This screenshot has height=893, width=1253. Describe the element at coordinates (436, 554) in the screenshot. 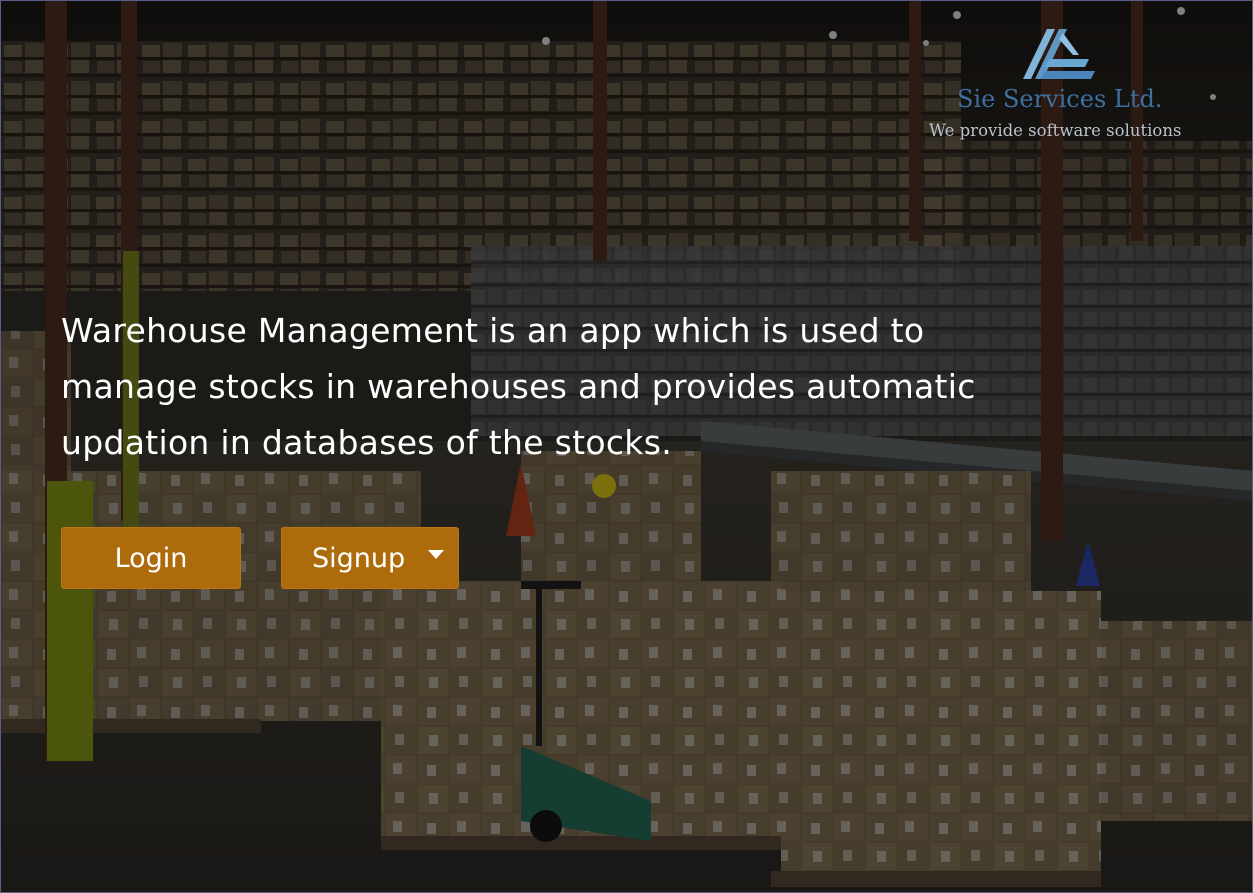

I see `caret-down-icon` at that location.